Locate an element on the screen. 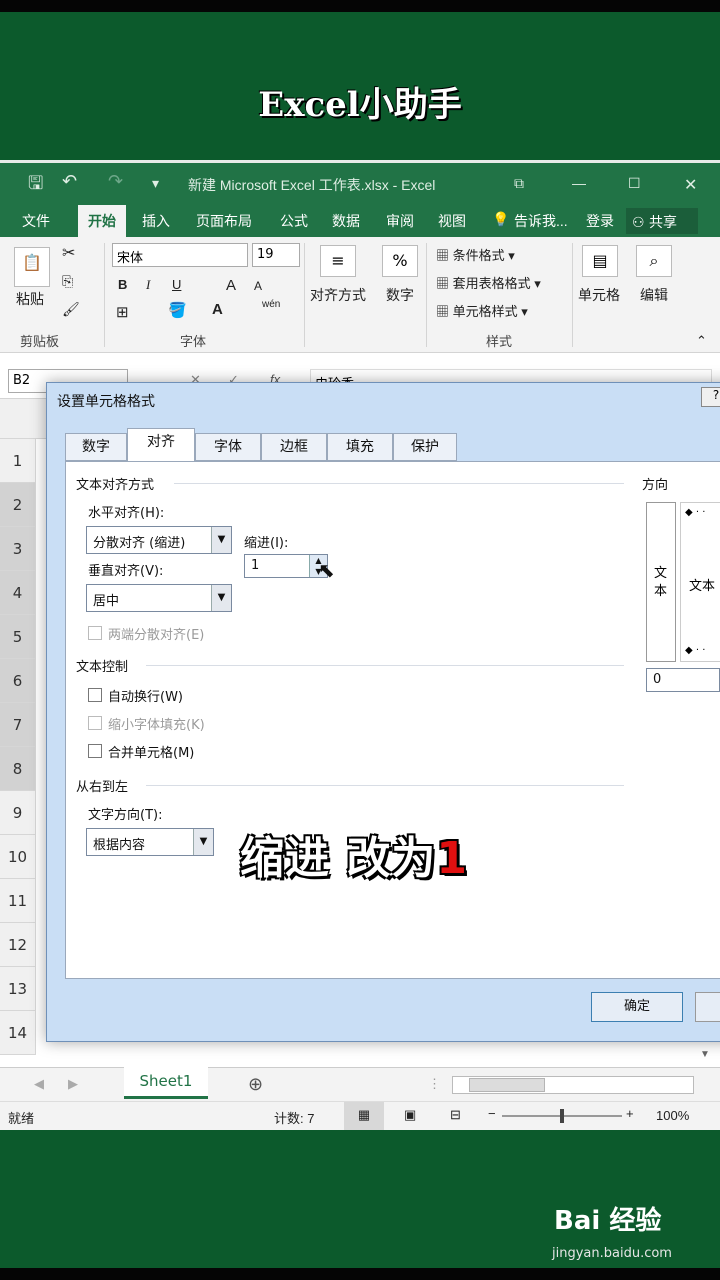  vertical-text-label: 文本 is located at coordinates (661, 582).